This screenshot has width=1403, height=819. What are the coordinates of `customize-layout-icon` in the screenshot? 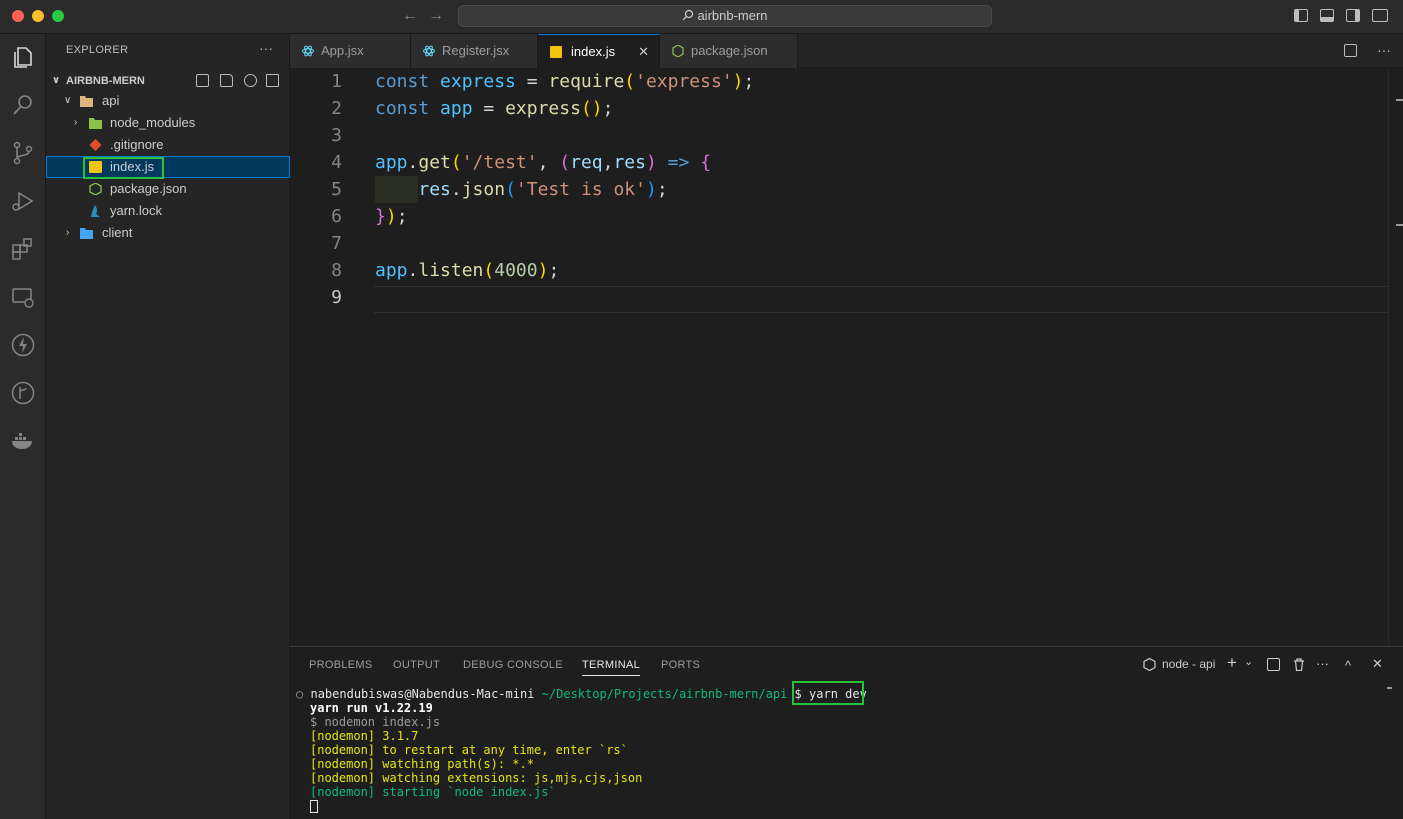 It's located at (1380, 15).